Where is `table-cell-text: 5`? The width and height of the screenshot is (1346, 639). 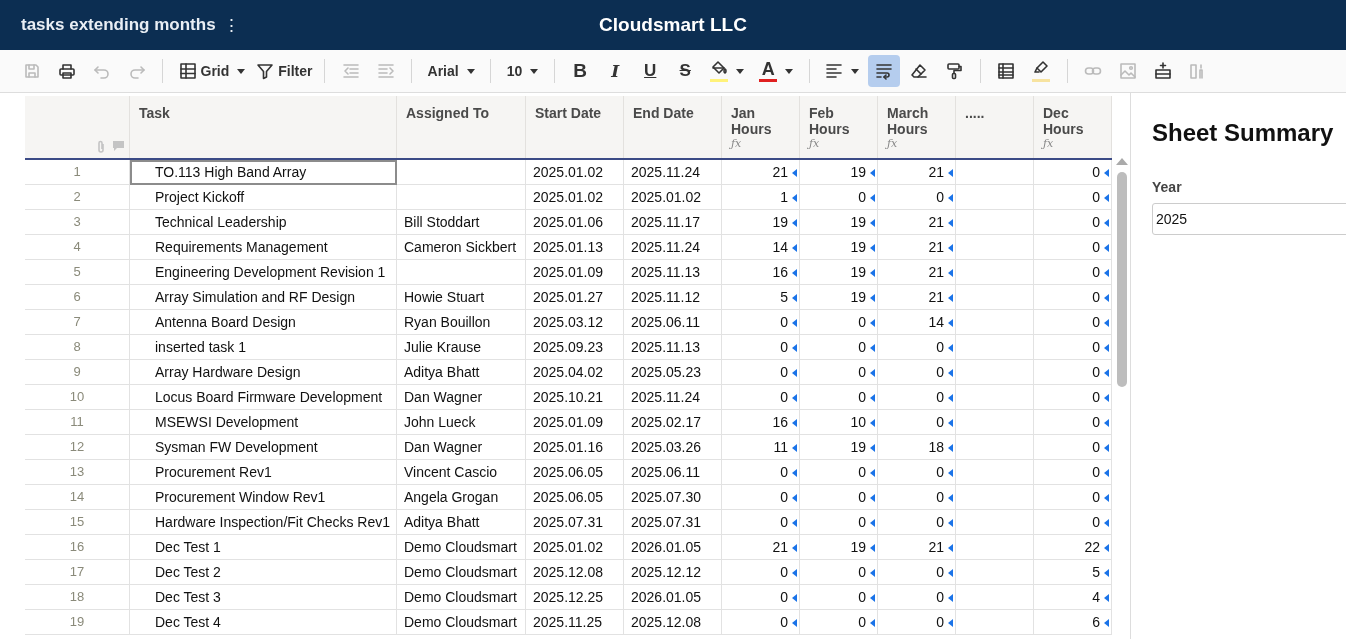 table-cell-text: 5 is located at coordinates (1096, 572).